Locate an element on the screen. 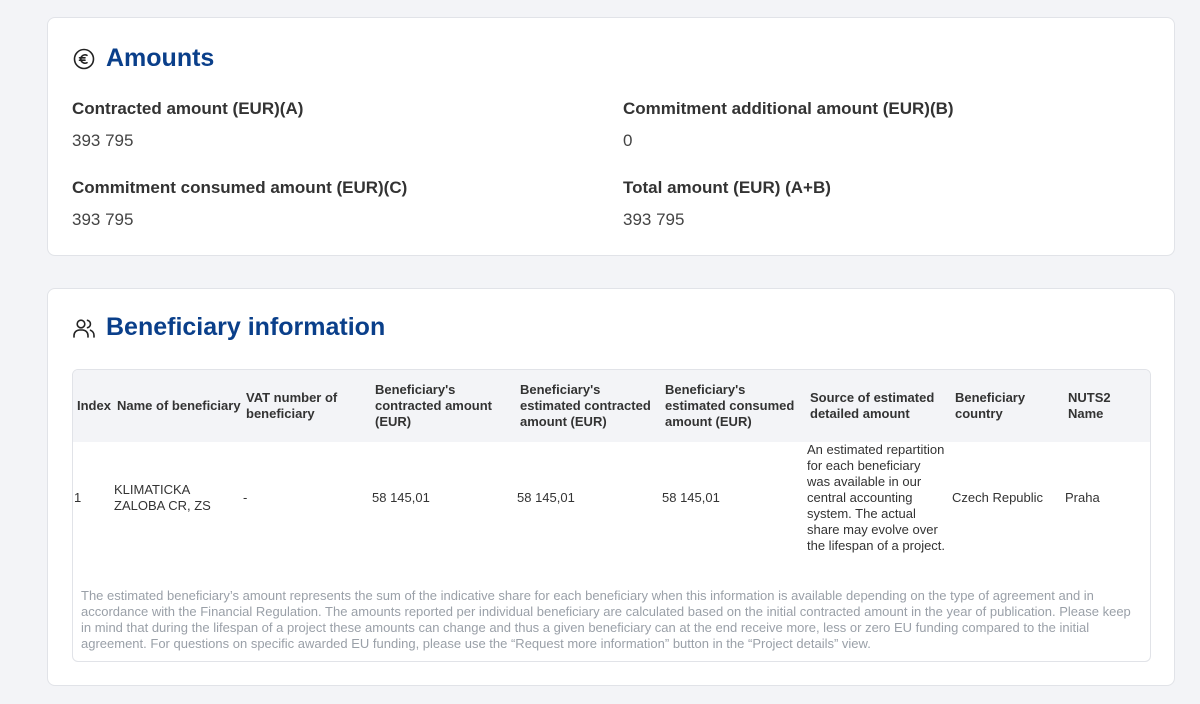 Image resolution: width=1200 pixels, height=704 pixels. euro-circle-icon is located at coordinates (84, 59).